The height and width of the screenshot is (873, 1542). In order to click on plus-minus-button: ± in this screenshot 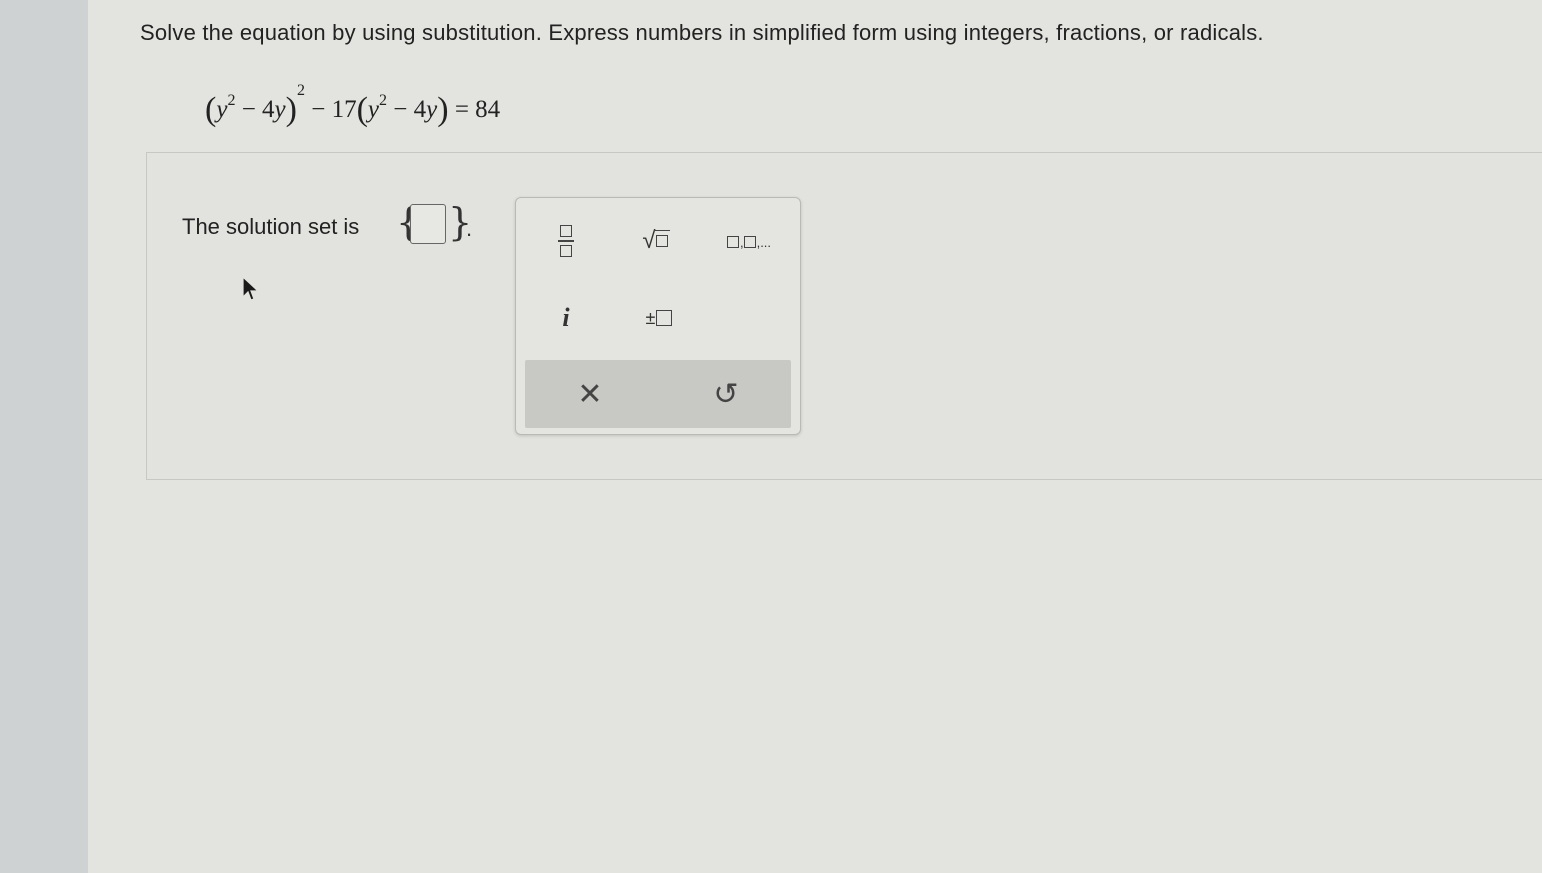, I will do `click(659, 318)`.